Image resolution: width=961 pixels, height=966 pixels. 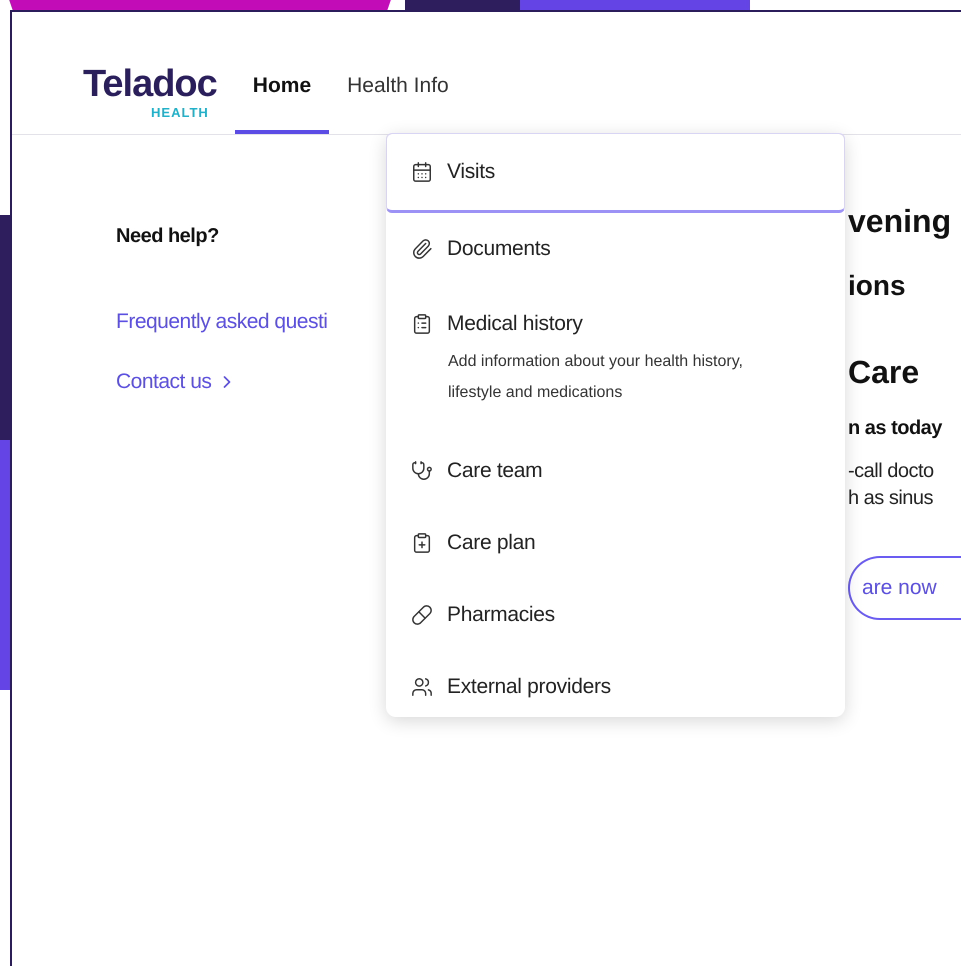 What do you see at coordinates (891, 485) in the screenshot?
I see `card-text: -call docto h as sinus` at bounding box center [891, 485].